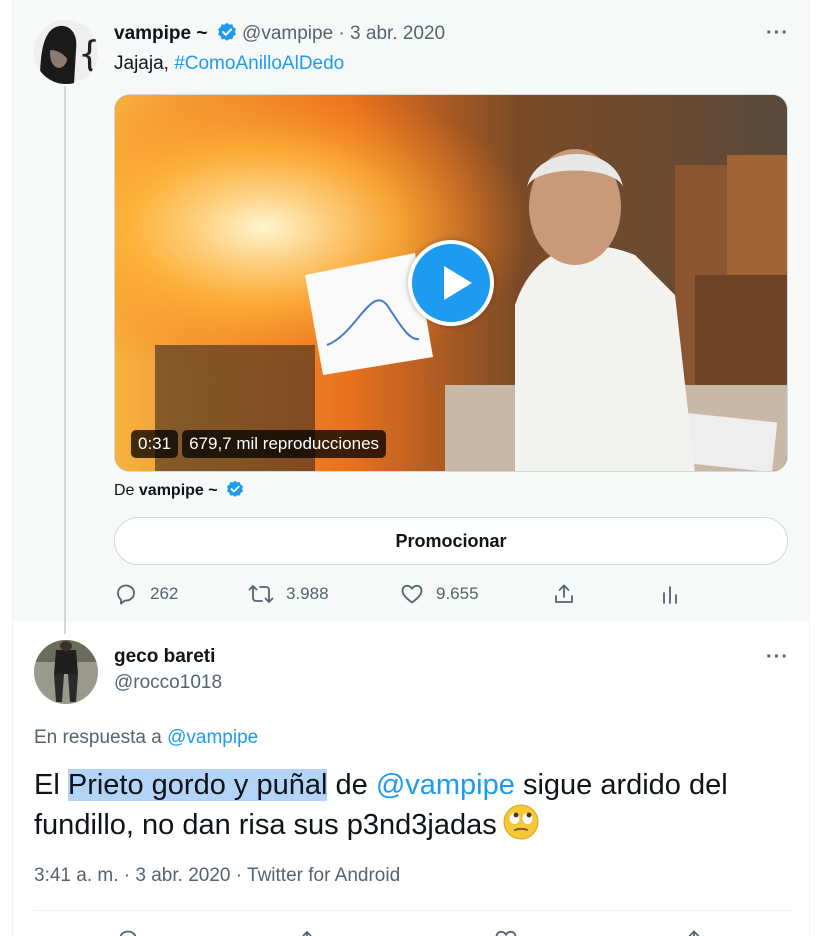 Image resolution: width=820 pixels, height=936 pixels. What do you see at coordinates (451, 541) in the screenshot?
I see `promote-button: Promocionar` at bounding box center [451, 541].